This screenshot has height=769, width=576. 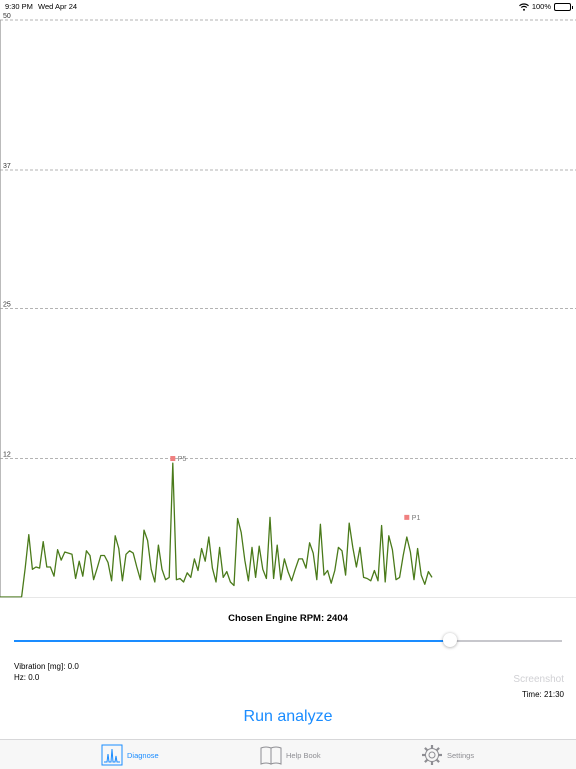 What do you see at coordinates (216, 530) in the screenshot?
I see `vibration-series-line` at bounding box center [216, 530].